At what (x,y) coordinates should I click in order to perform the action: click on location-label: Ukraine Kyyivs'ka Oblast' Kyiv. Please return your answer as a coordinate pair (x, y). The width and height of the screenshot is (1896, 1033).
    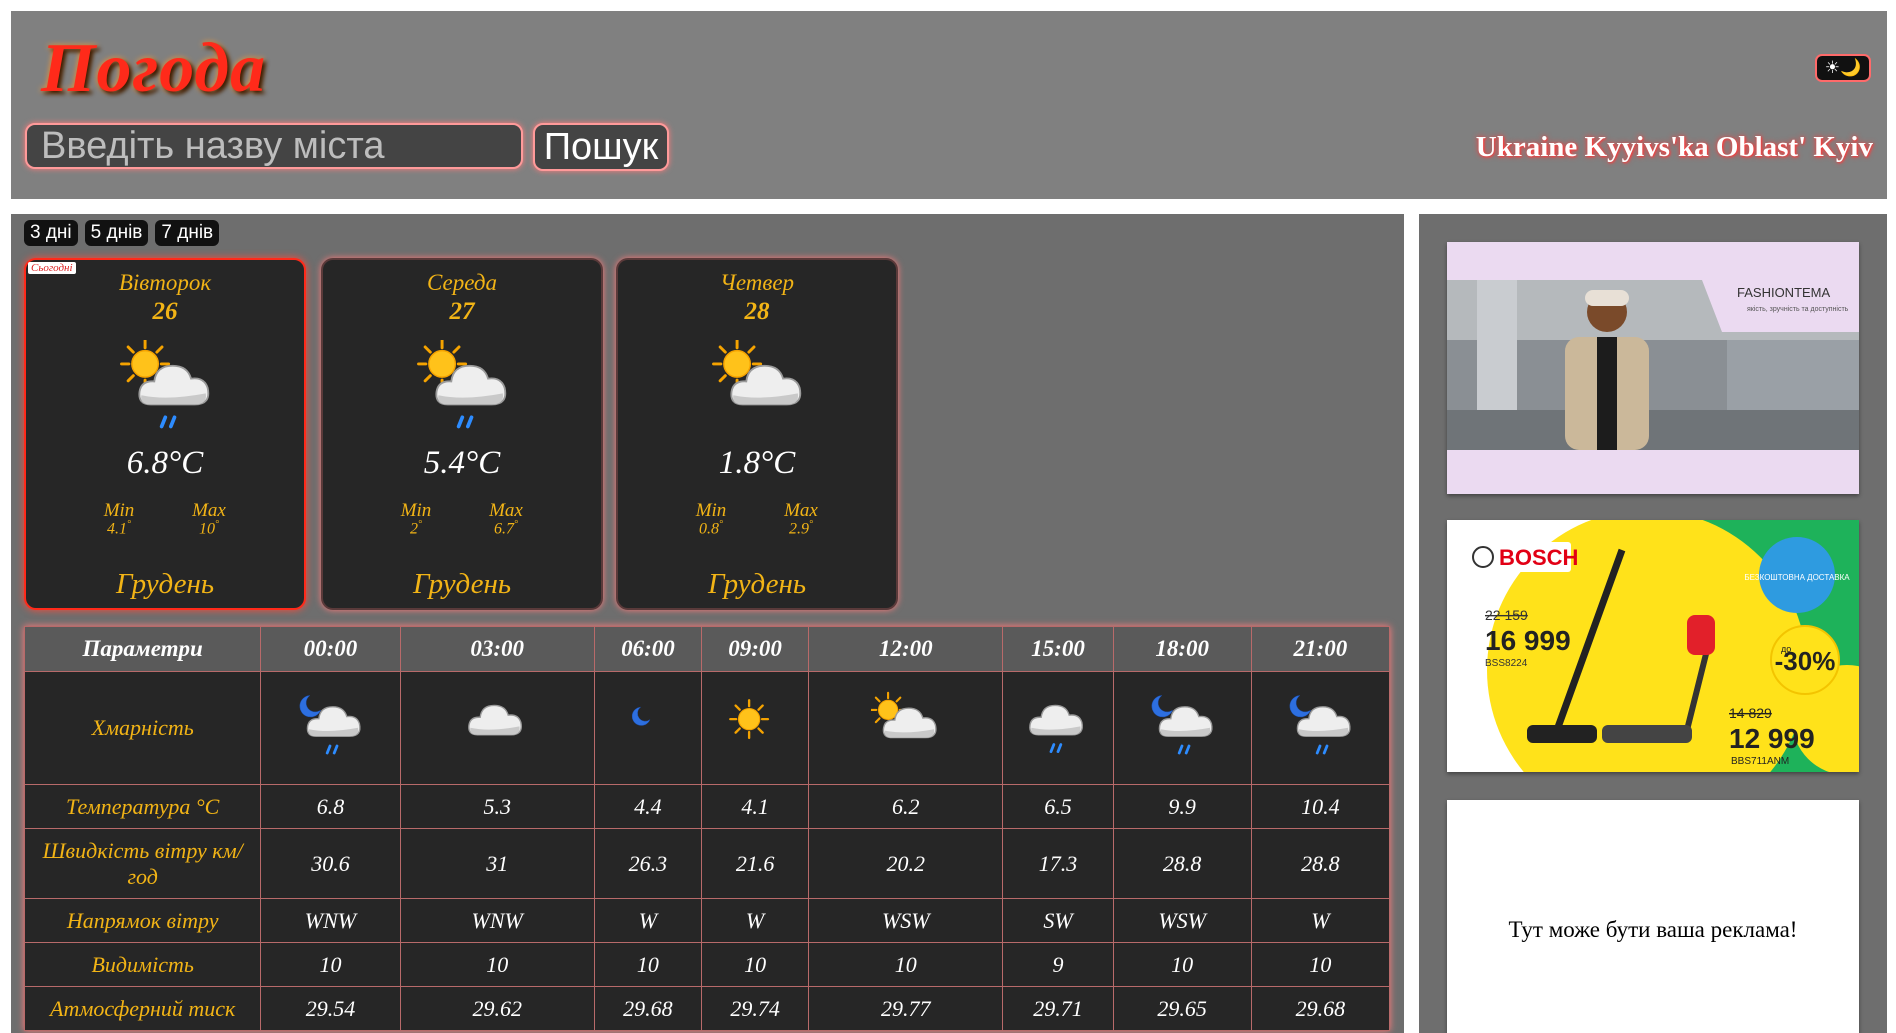
    Looking at the image, I should click on (1674, 147).